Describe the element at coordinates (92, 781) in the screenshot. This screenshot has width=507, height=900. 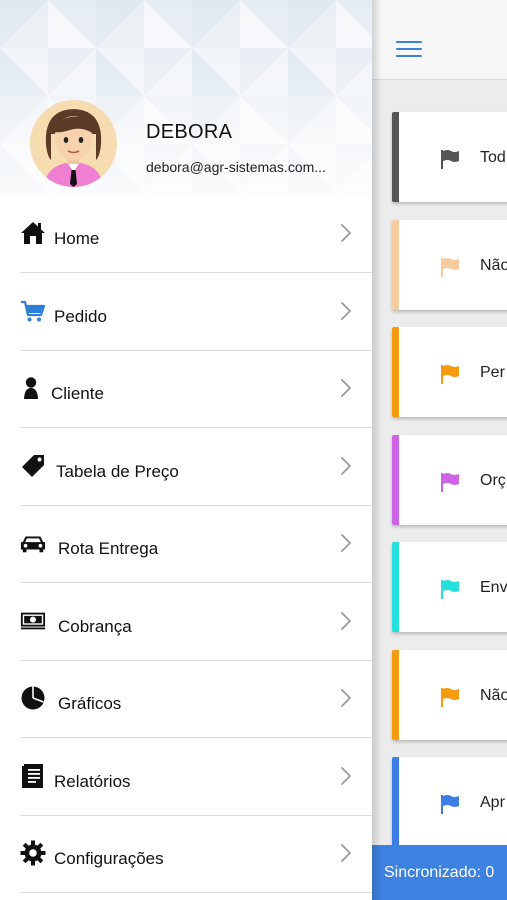
I see `menu-item-label: Relatórios` at that location.